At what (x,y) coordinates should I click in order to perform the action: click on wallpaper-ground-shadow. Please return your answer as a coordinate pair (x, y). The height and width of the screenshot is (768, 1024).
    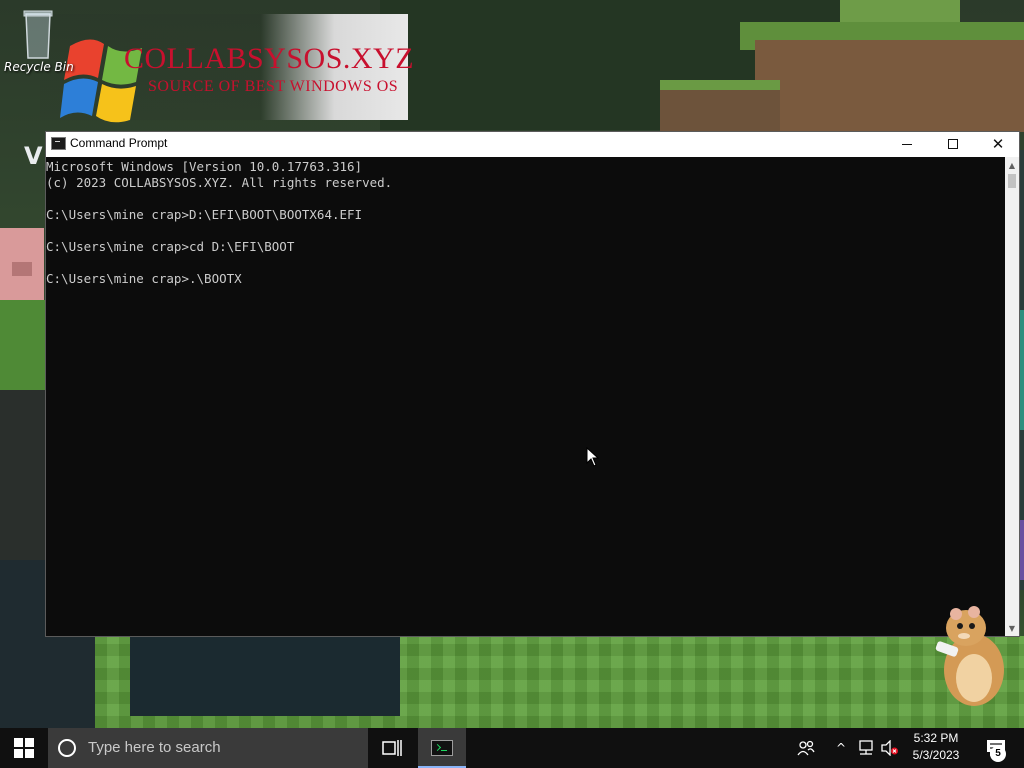
    Looking at the image, I should click on (265, 676).